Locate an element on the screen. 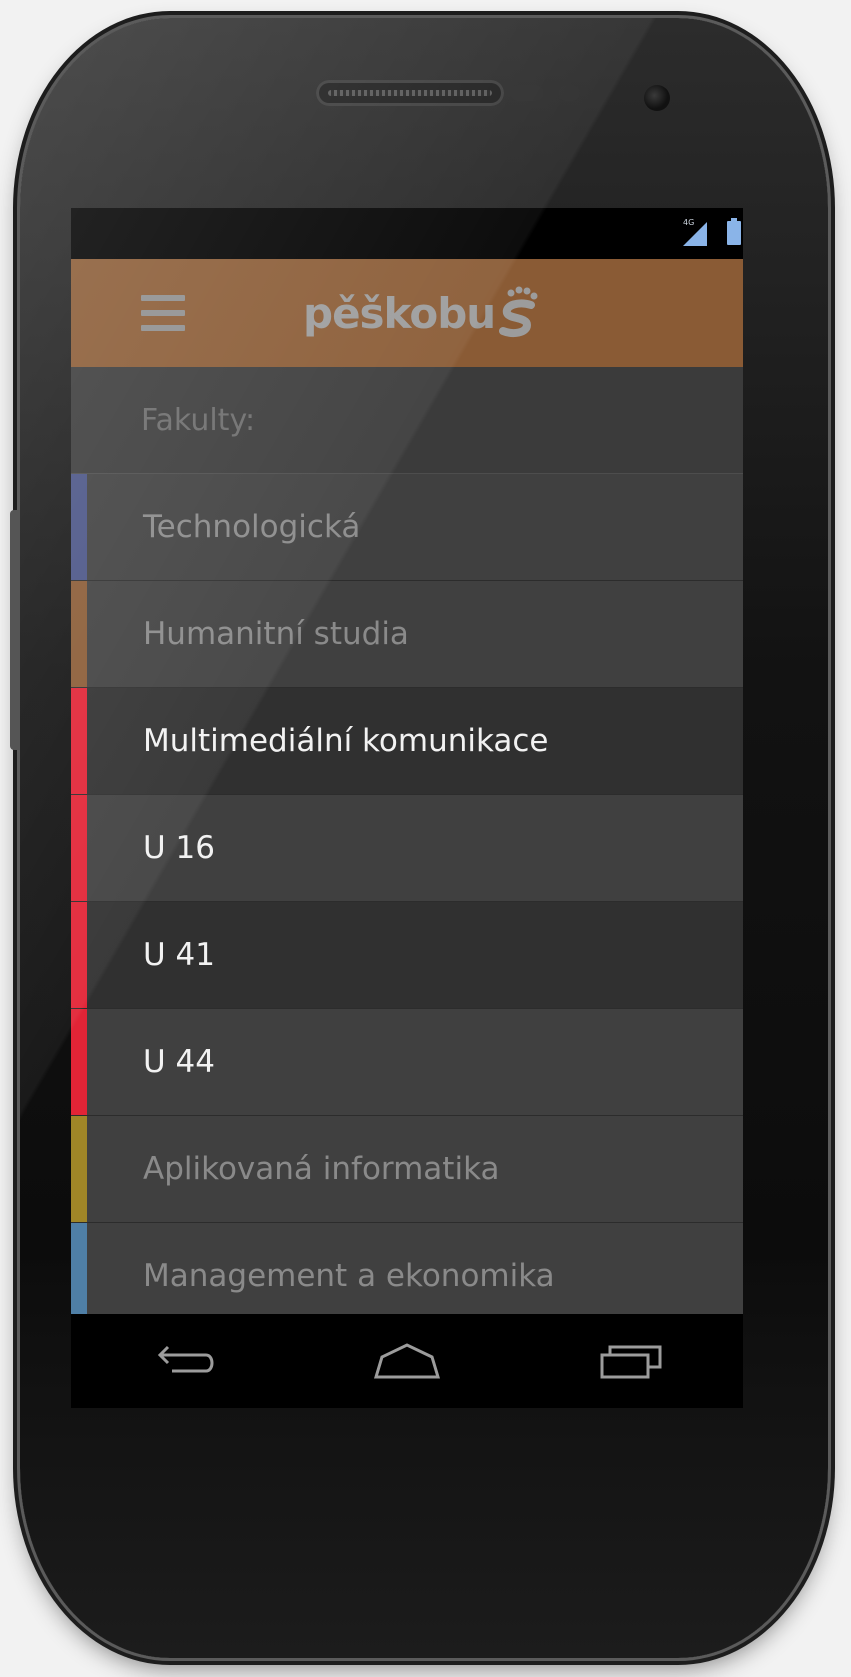 The image size is (851, 1677). app-bar: pěškobu is located at coordinates (407, 313).